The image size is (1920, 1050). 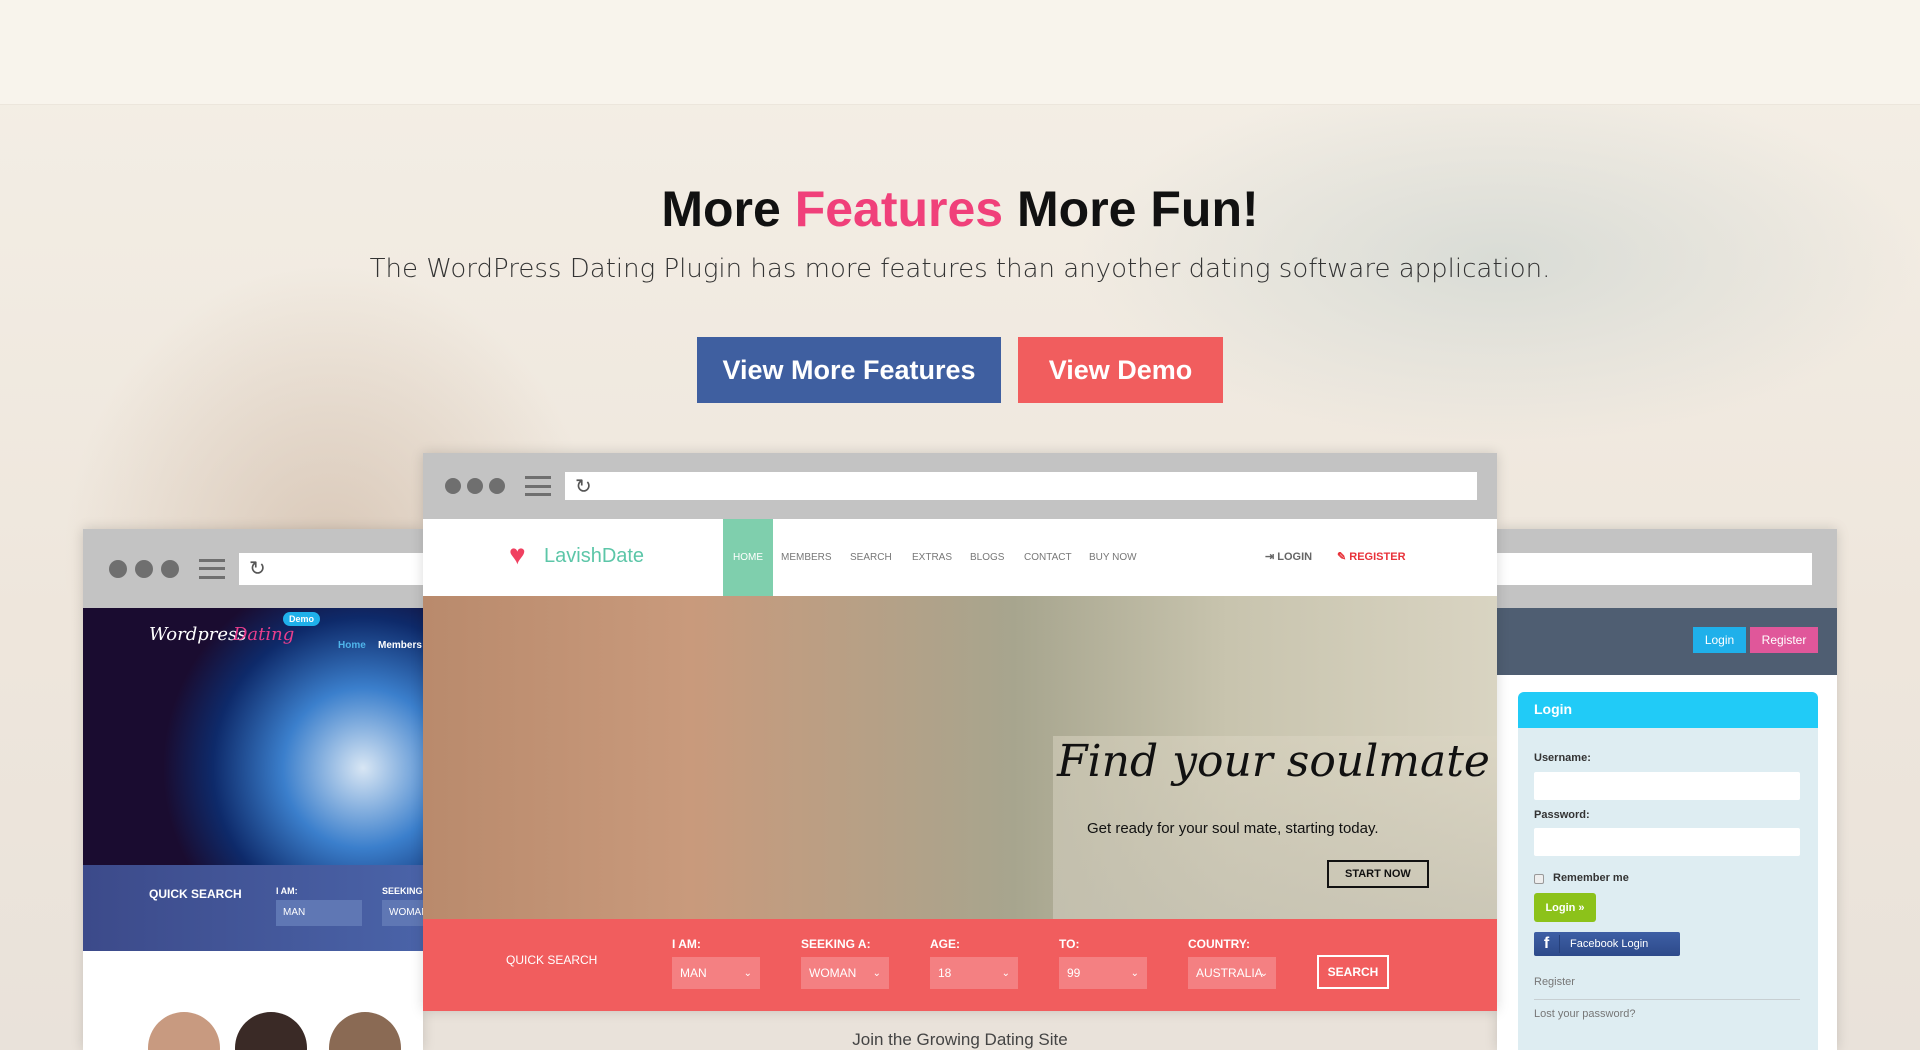 I want to click on login-panel-title: Login, so click(x=1668, y=710).